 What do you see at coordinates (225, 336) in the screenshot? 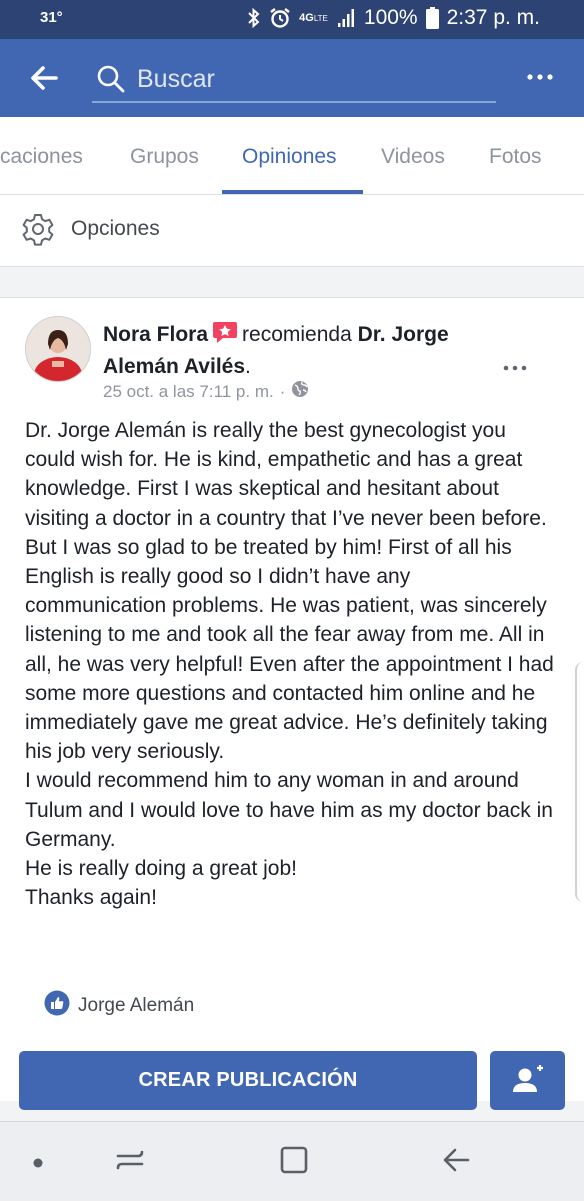
I see `recommend-badge-icon` at bounding box center [225, 336].